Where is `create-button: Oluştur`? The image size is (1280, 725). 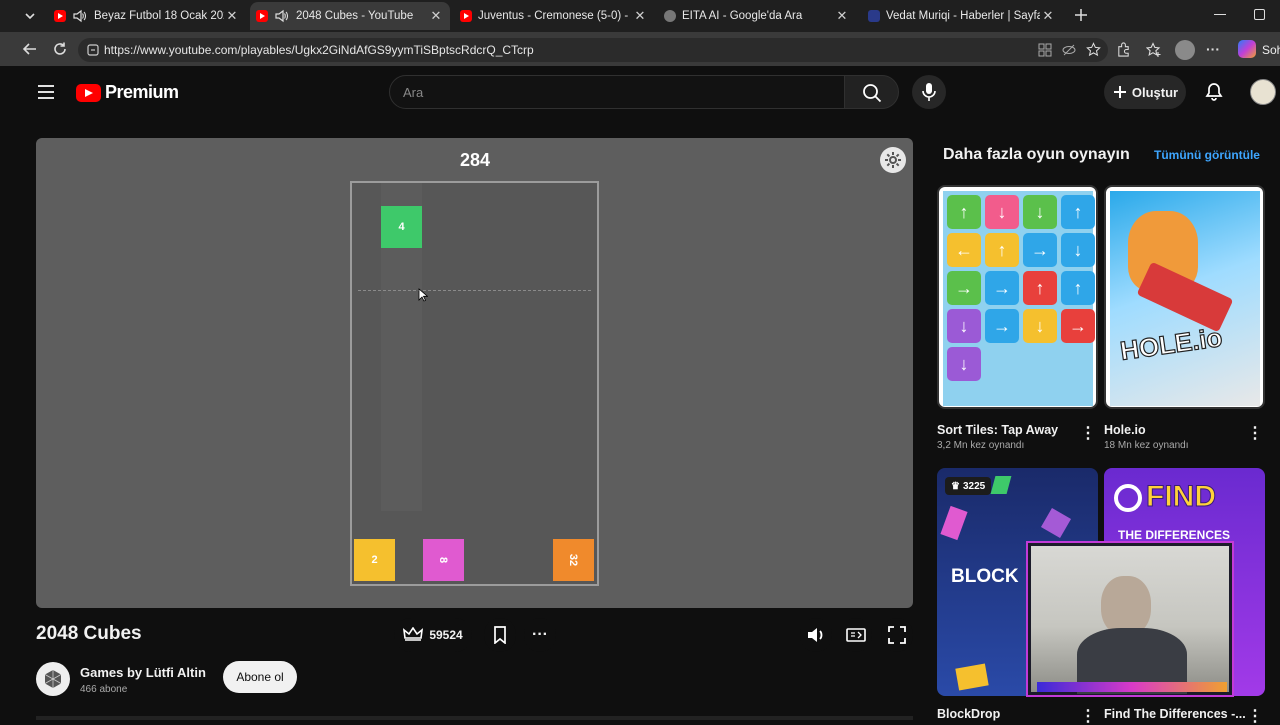
create-button: Oluştur is located at coordinates (1145, 92).